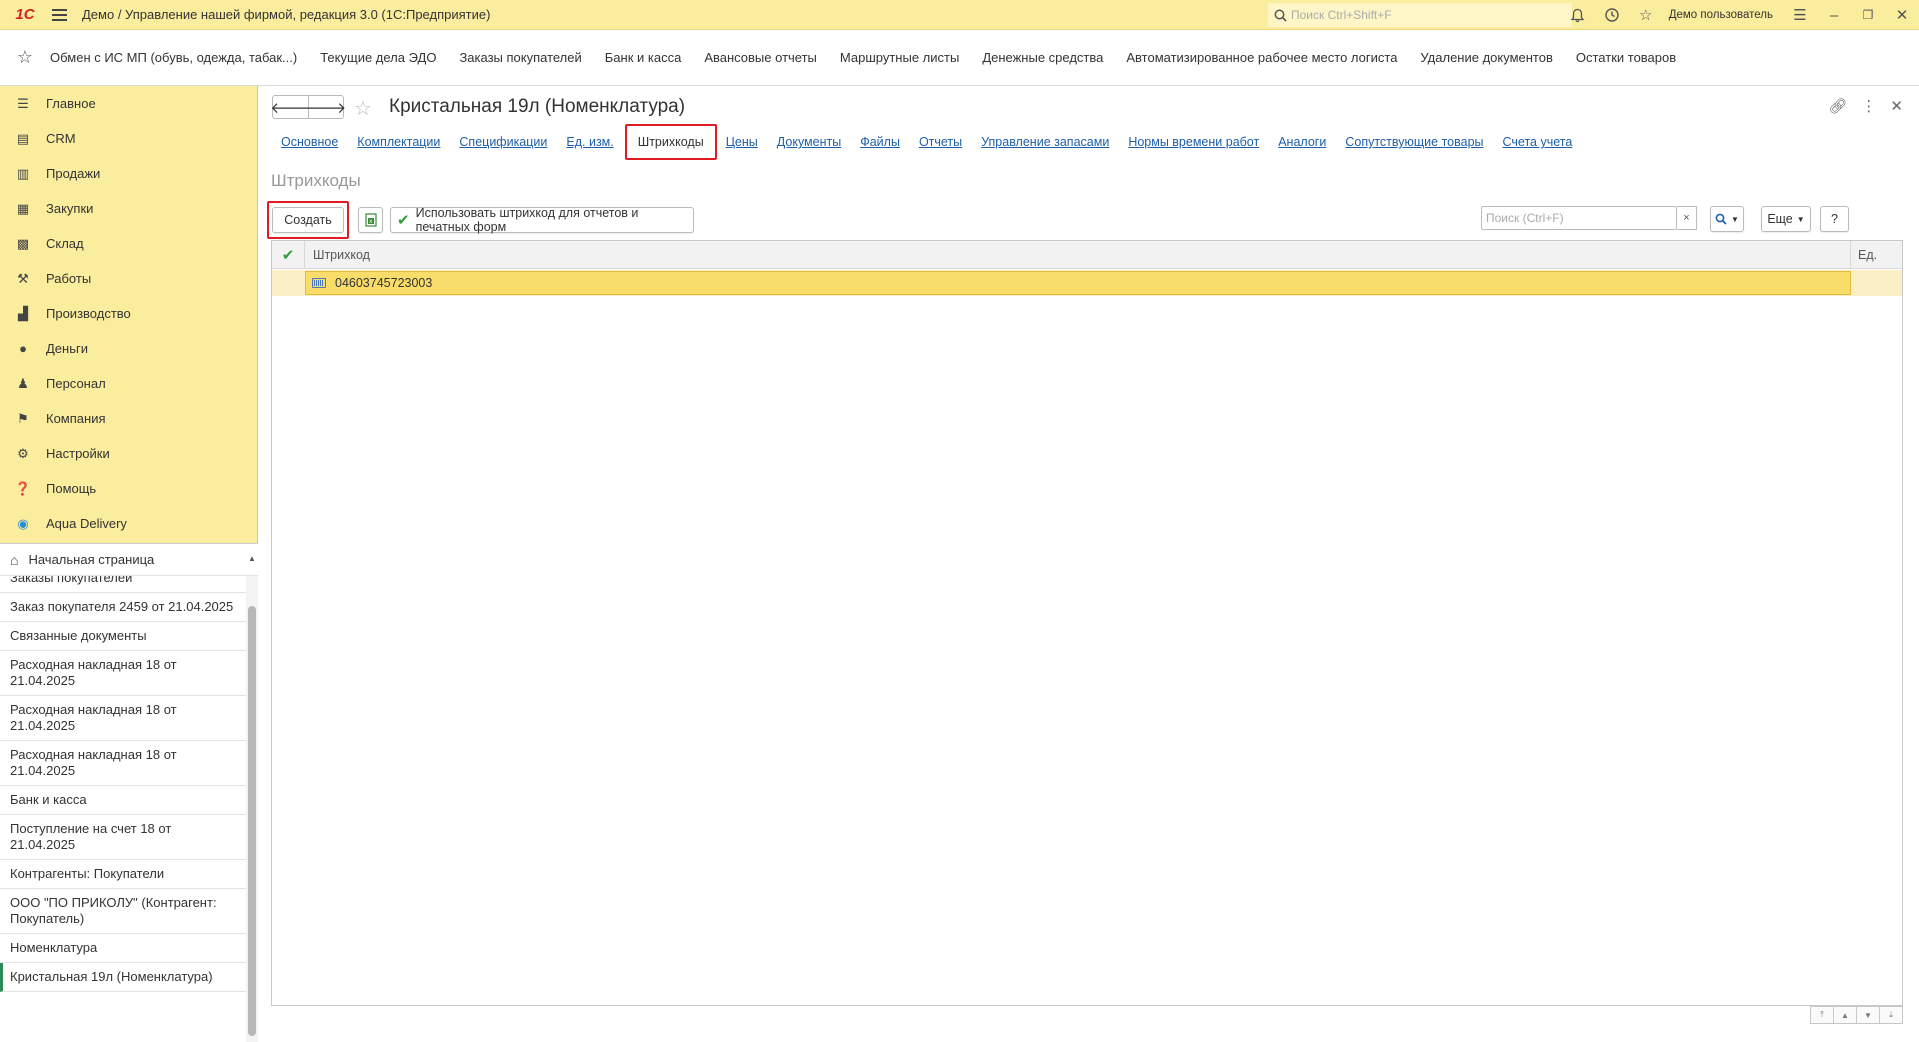 This screenshot has width=1919, height=1042. Describe the element at coordinates (123, 584) in the screenshot. I see `history-item: Заказы покупателей` at that location.